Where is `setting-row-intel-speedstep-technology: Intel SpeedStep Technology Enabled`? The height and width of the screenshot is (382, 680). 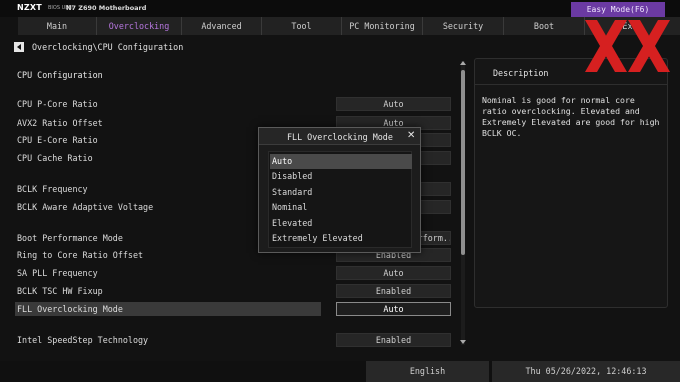
setting-row-intel-speedstep-technology: Intel SpeedStep Technology Enabled is located at coordinates (230, 340).